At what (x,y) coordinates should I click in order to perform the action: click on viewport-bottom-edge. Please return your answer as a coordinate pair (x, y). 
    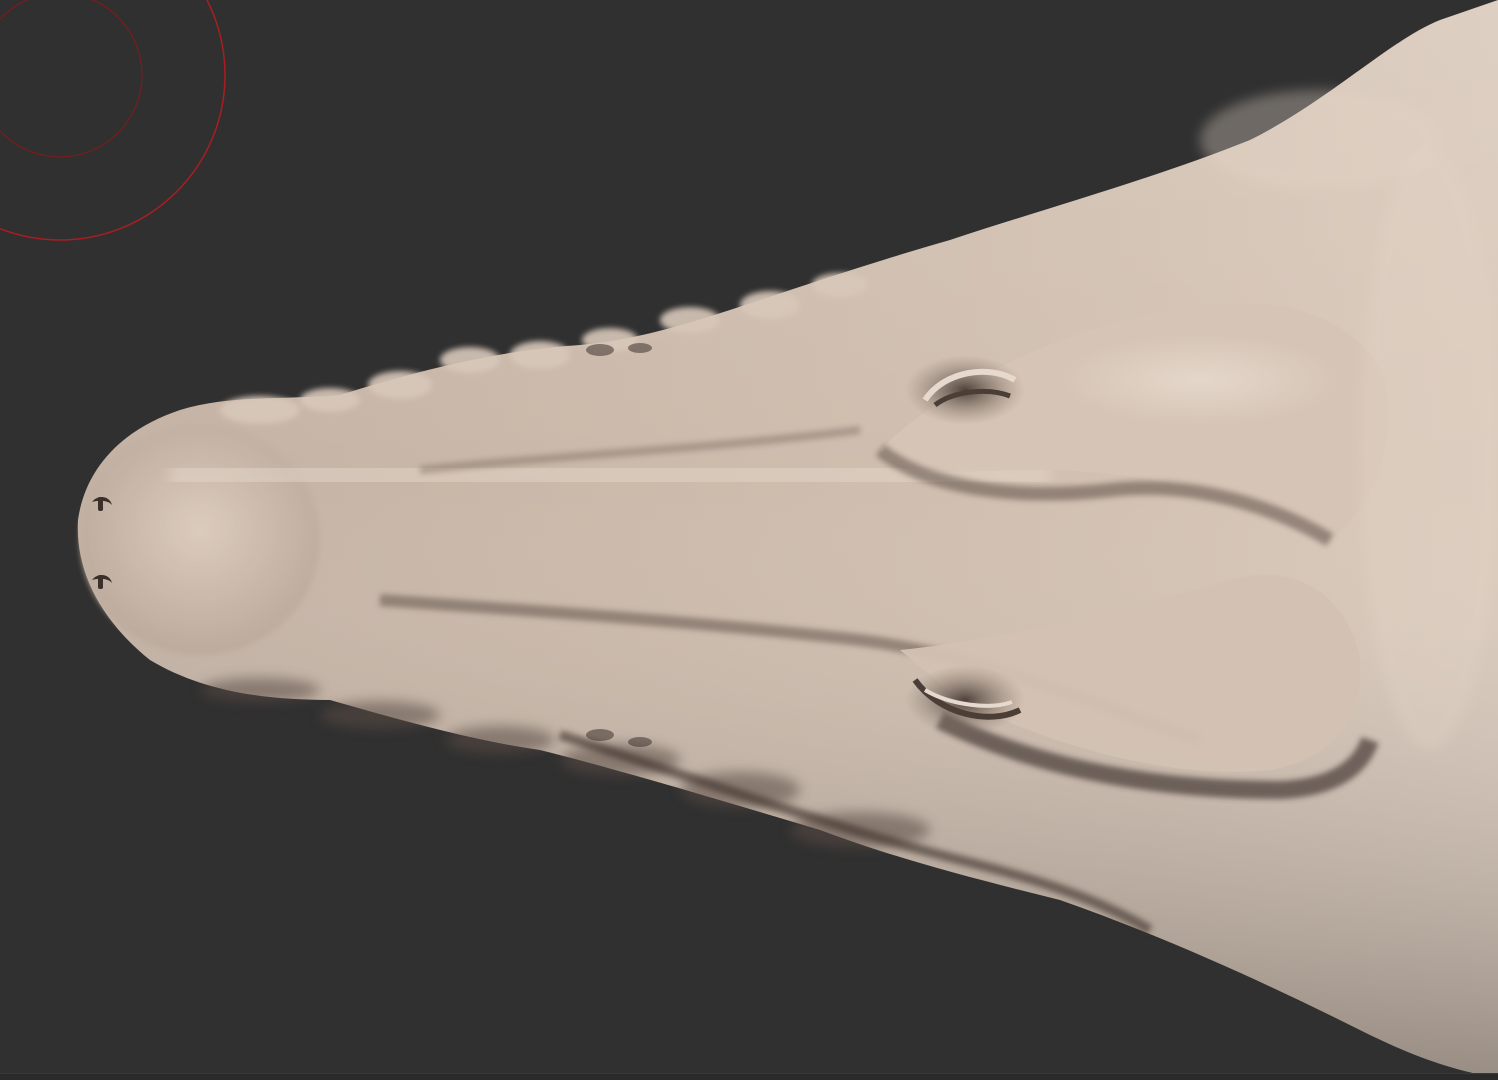
    Looking at the image, I should click on (749, 1076).